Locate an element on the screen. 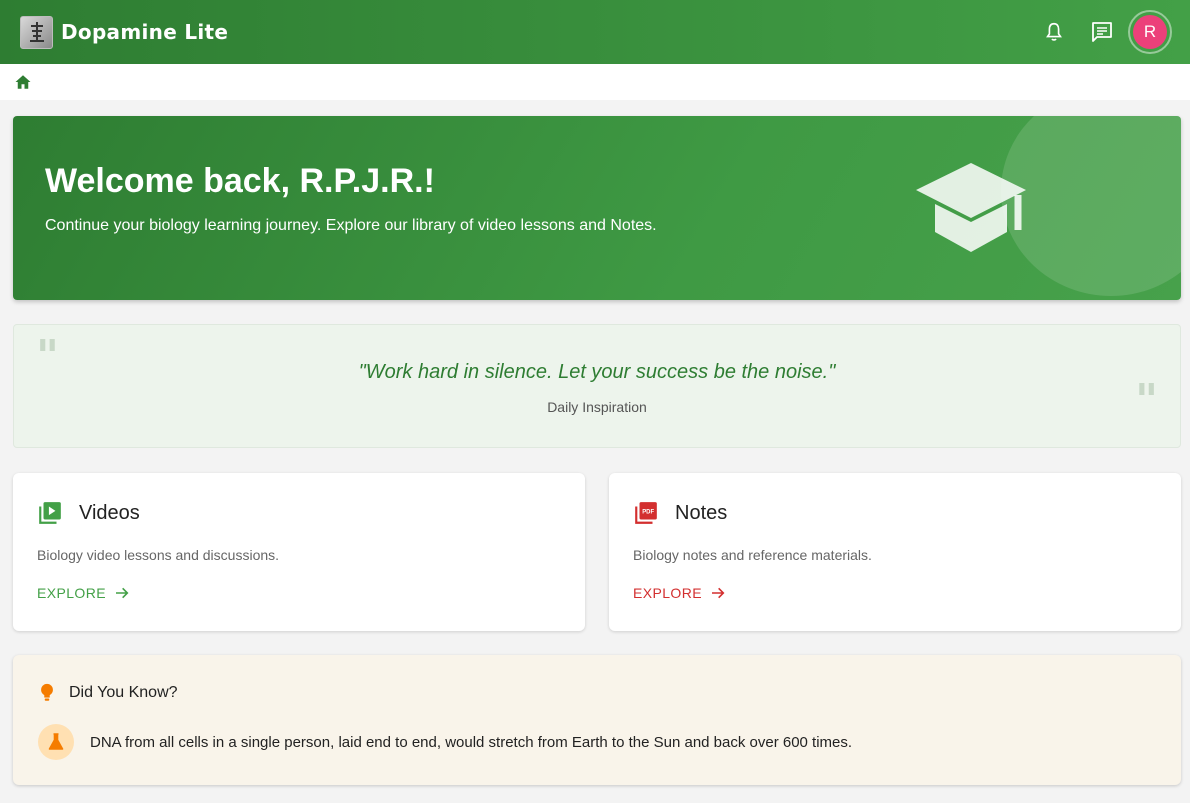 This screenshot has height=803, width=1190. app-logo is located at coordinates (36, 32).